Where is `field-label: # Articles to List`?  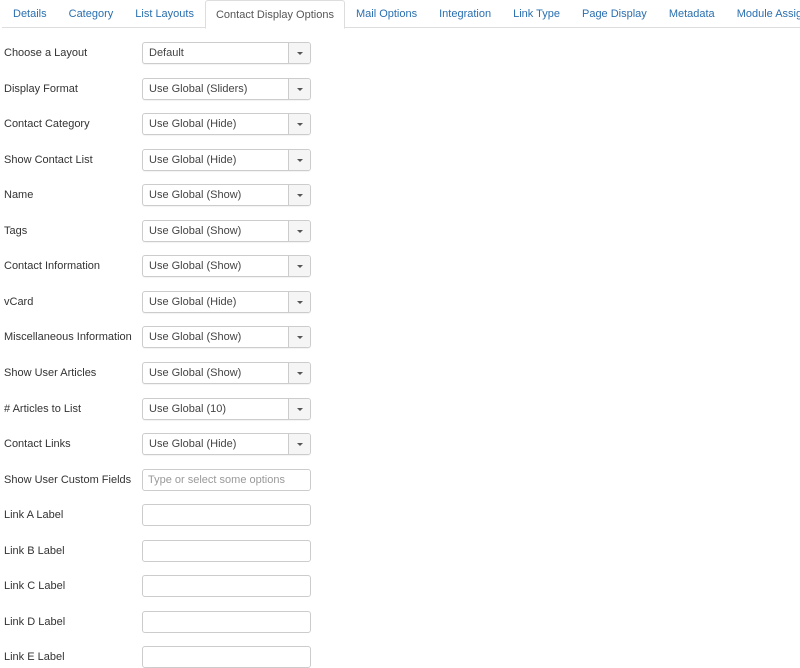
field-label: # Articles to List is located at coordinates (43, 408).